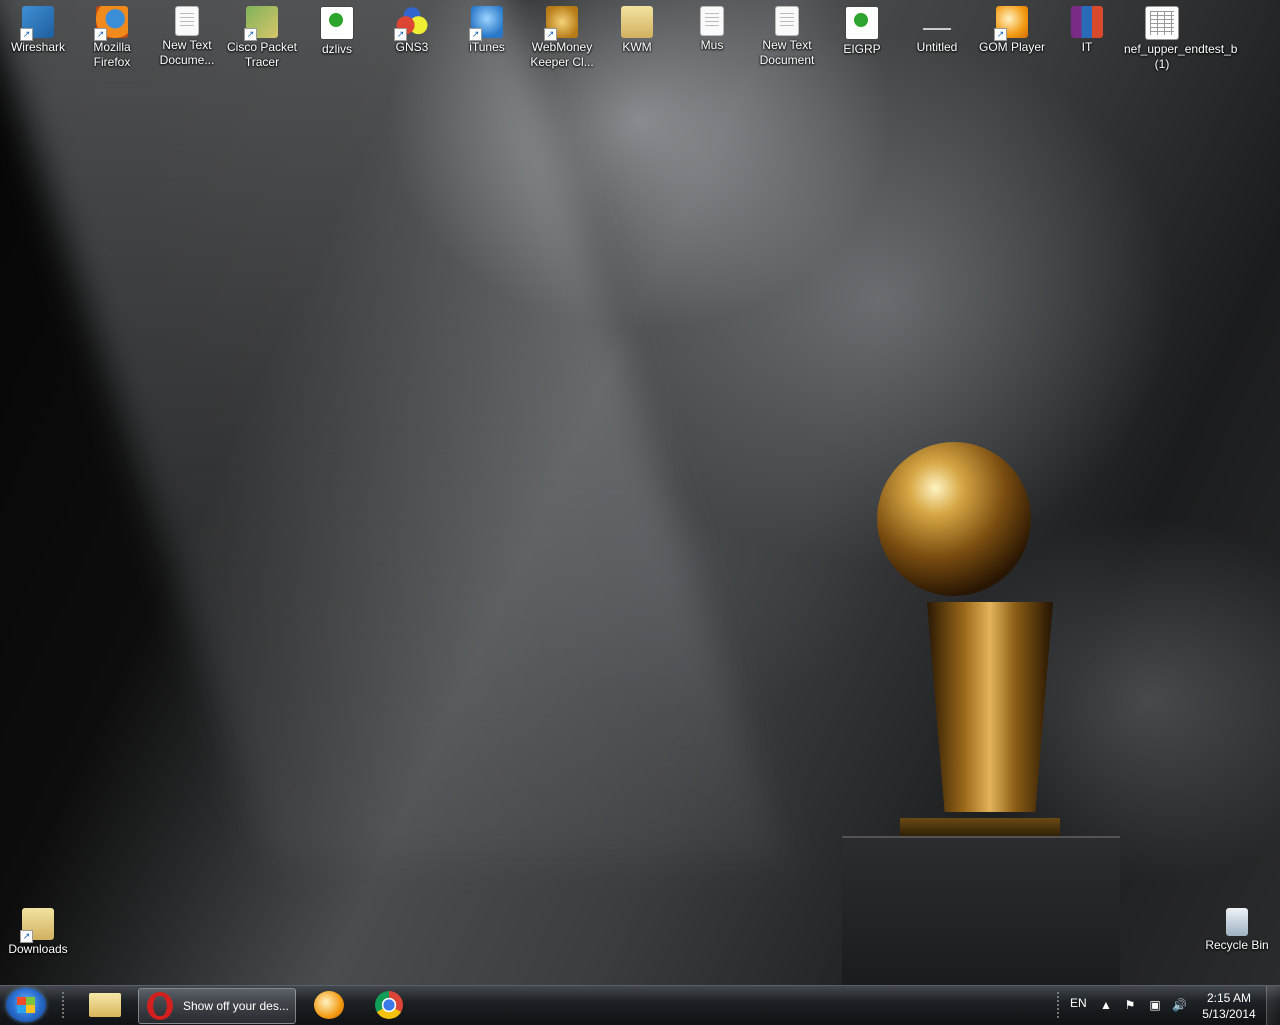 The image size is (1280, 1025). What do you see at coordinates (336, 49) in the screenshot?
I see `desktop-icon-label: dzlivs` at bounding box center [336, 49].